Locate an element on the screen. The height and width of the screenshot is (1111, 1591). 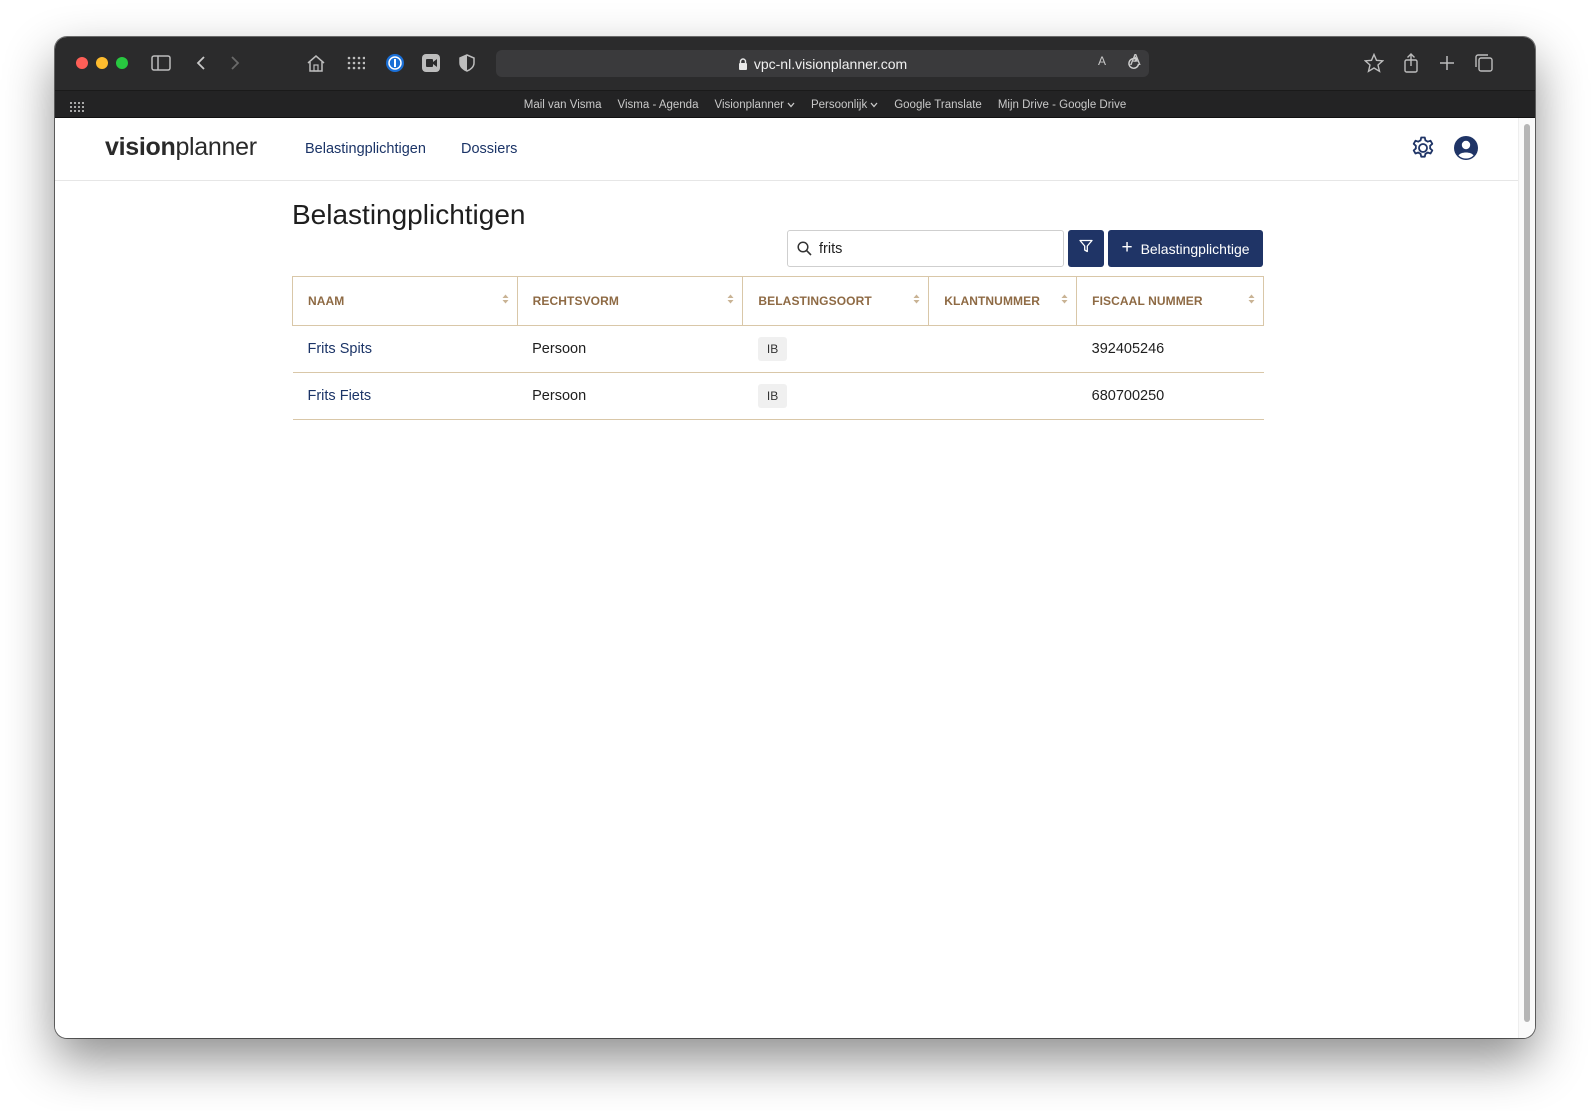
bookmark-label: Persoonlijk is located at coordinates (839, 105).